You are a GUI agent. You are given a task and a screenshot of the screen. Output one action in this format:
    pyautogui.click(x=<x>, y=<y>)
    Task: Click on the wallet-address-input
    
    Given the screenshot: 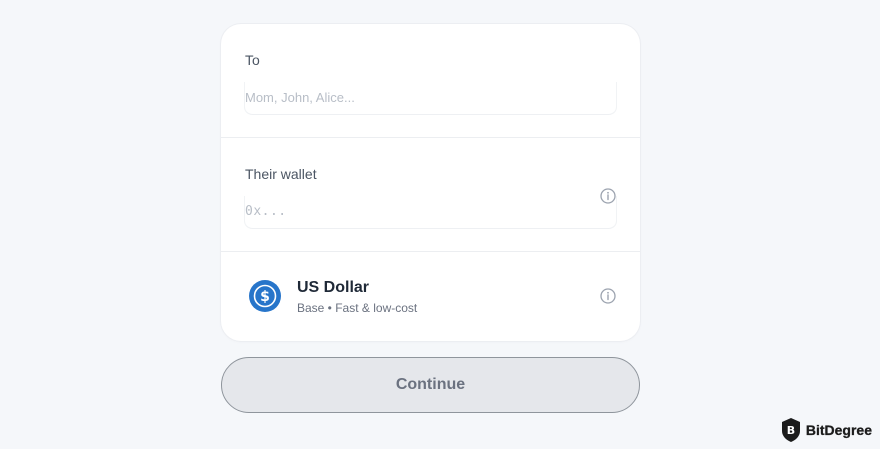 What is the action you would take?
    pyautogui.click(x=430, y=211)
    